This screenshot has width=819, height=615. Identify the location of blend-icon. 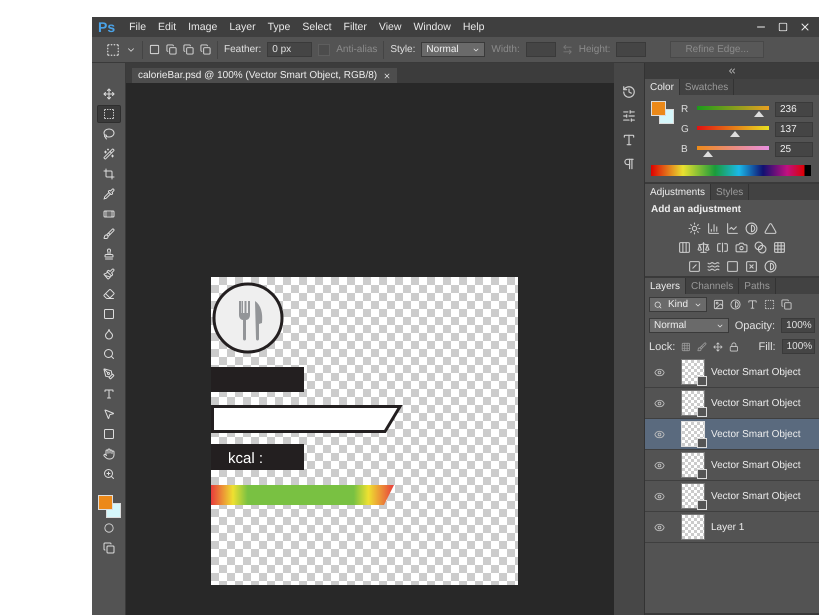
(760, 247).